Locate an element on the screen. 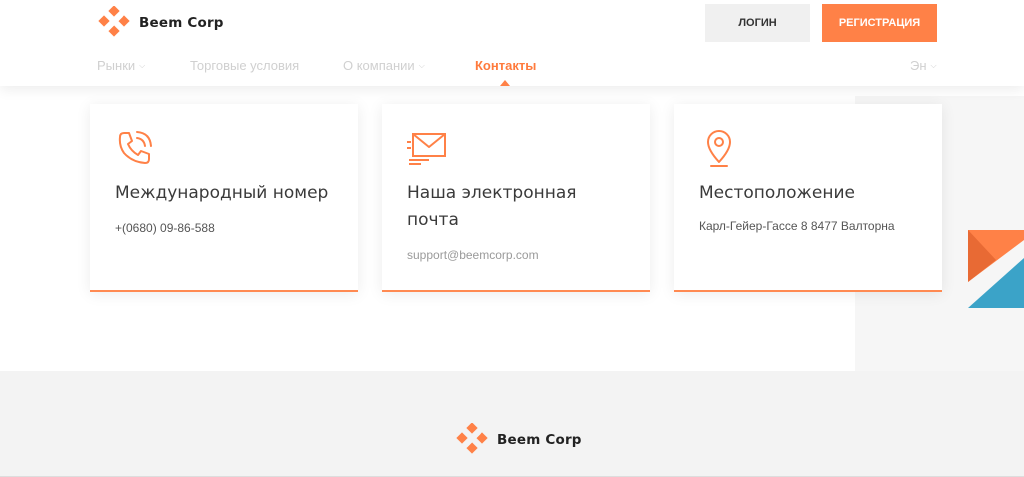 The height and width of the screenshot is (477, 1024). header-logo: Beem Corp is located at coordinates (160, 23).